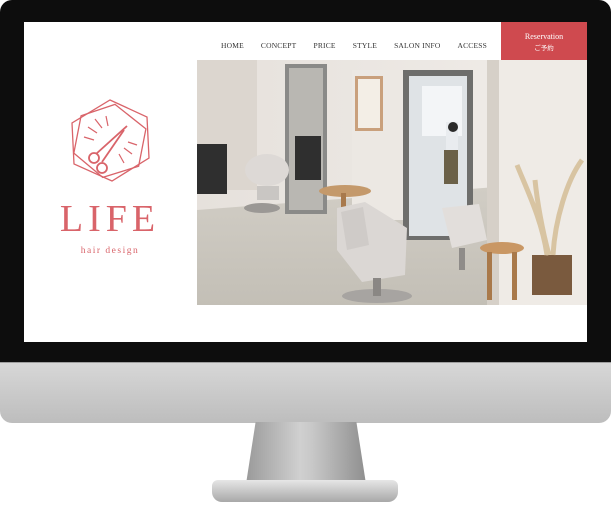  What do you see at coordinates (110, 140) in the screenshot?
I see `scissors-icon` at bounding box center [110, 140].